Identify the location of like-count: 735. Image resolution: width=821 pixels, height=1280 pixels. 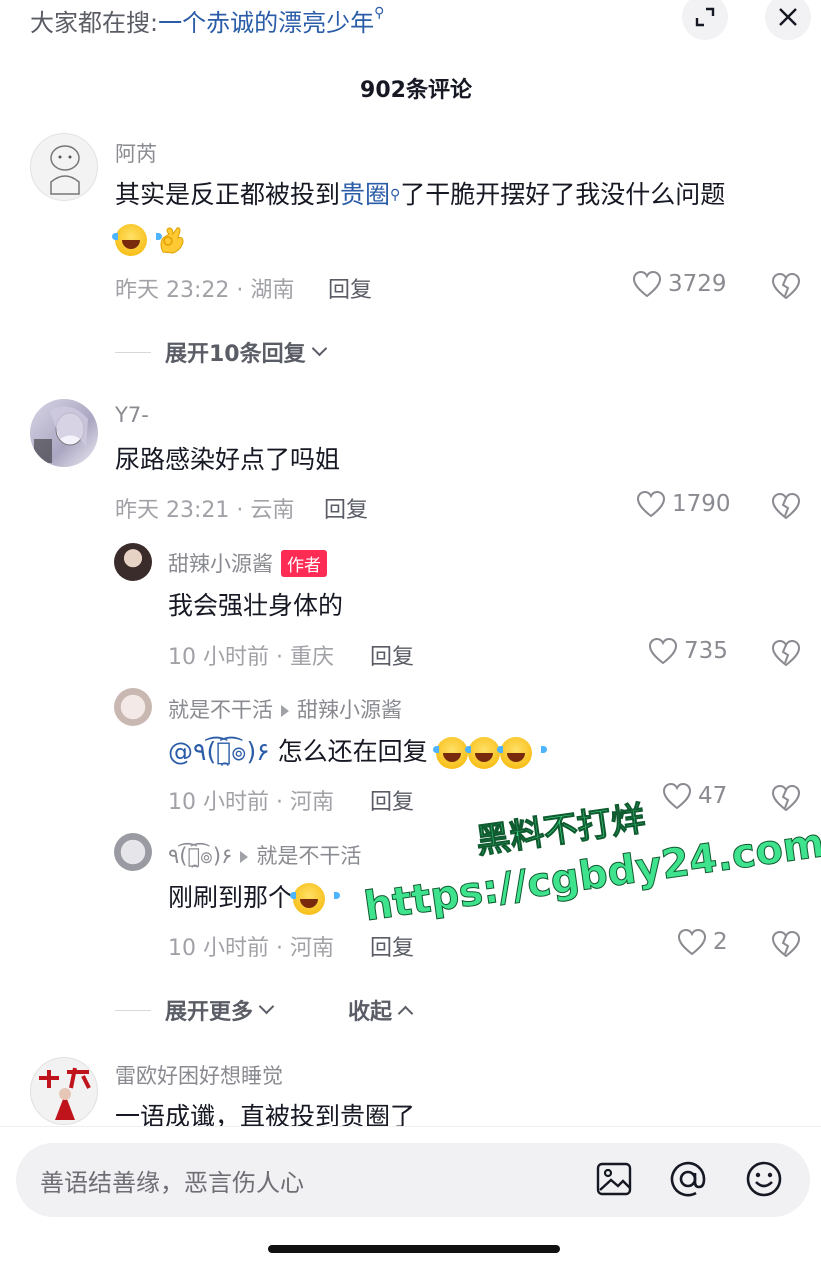
(706, 651).